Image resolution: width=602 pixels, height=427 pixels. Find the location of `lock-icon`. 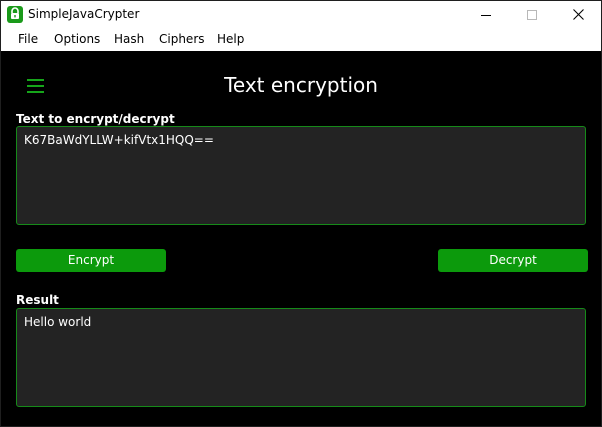

lock-icon is located at coordinates (15, 14).